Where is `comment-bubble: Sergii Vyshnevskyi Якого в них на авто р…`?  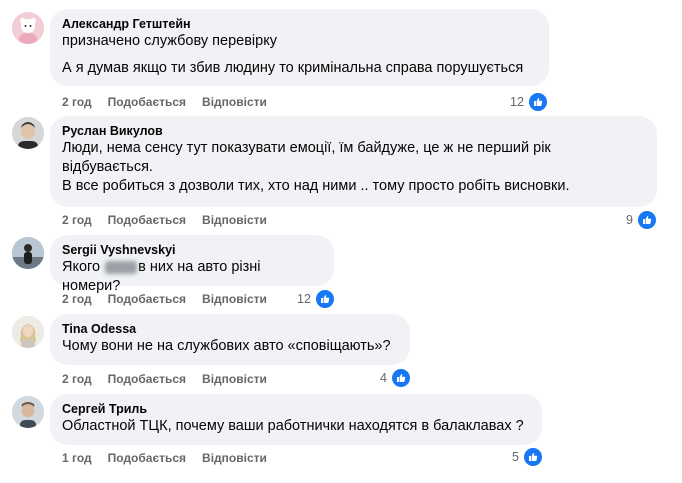 comment-bubble: Sergii Vyshnevskyi Якого в них на авто р… is located at coordinates (192, 264).